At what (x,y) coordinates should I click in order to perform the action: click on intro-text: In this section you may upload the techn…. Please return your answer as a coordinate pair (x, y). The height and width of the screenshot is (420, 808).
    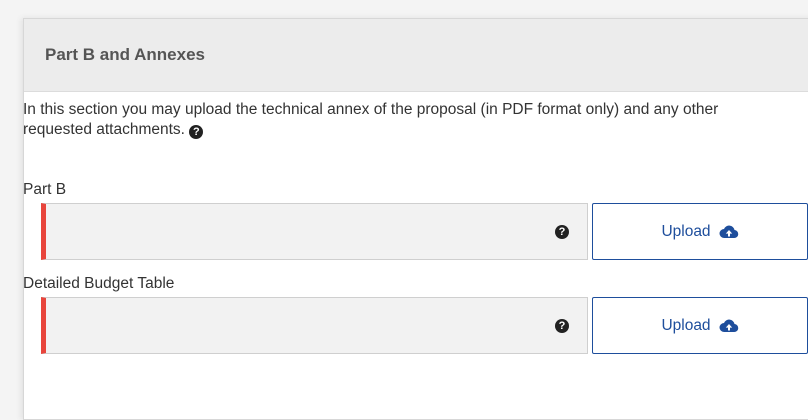
    Looking at the image, I should click on (371, 119).